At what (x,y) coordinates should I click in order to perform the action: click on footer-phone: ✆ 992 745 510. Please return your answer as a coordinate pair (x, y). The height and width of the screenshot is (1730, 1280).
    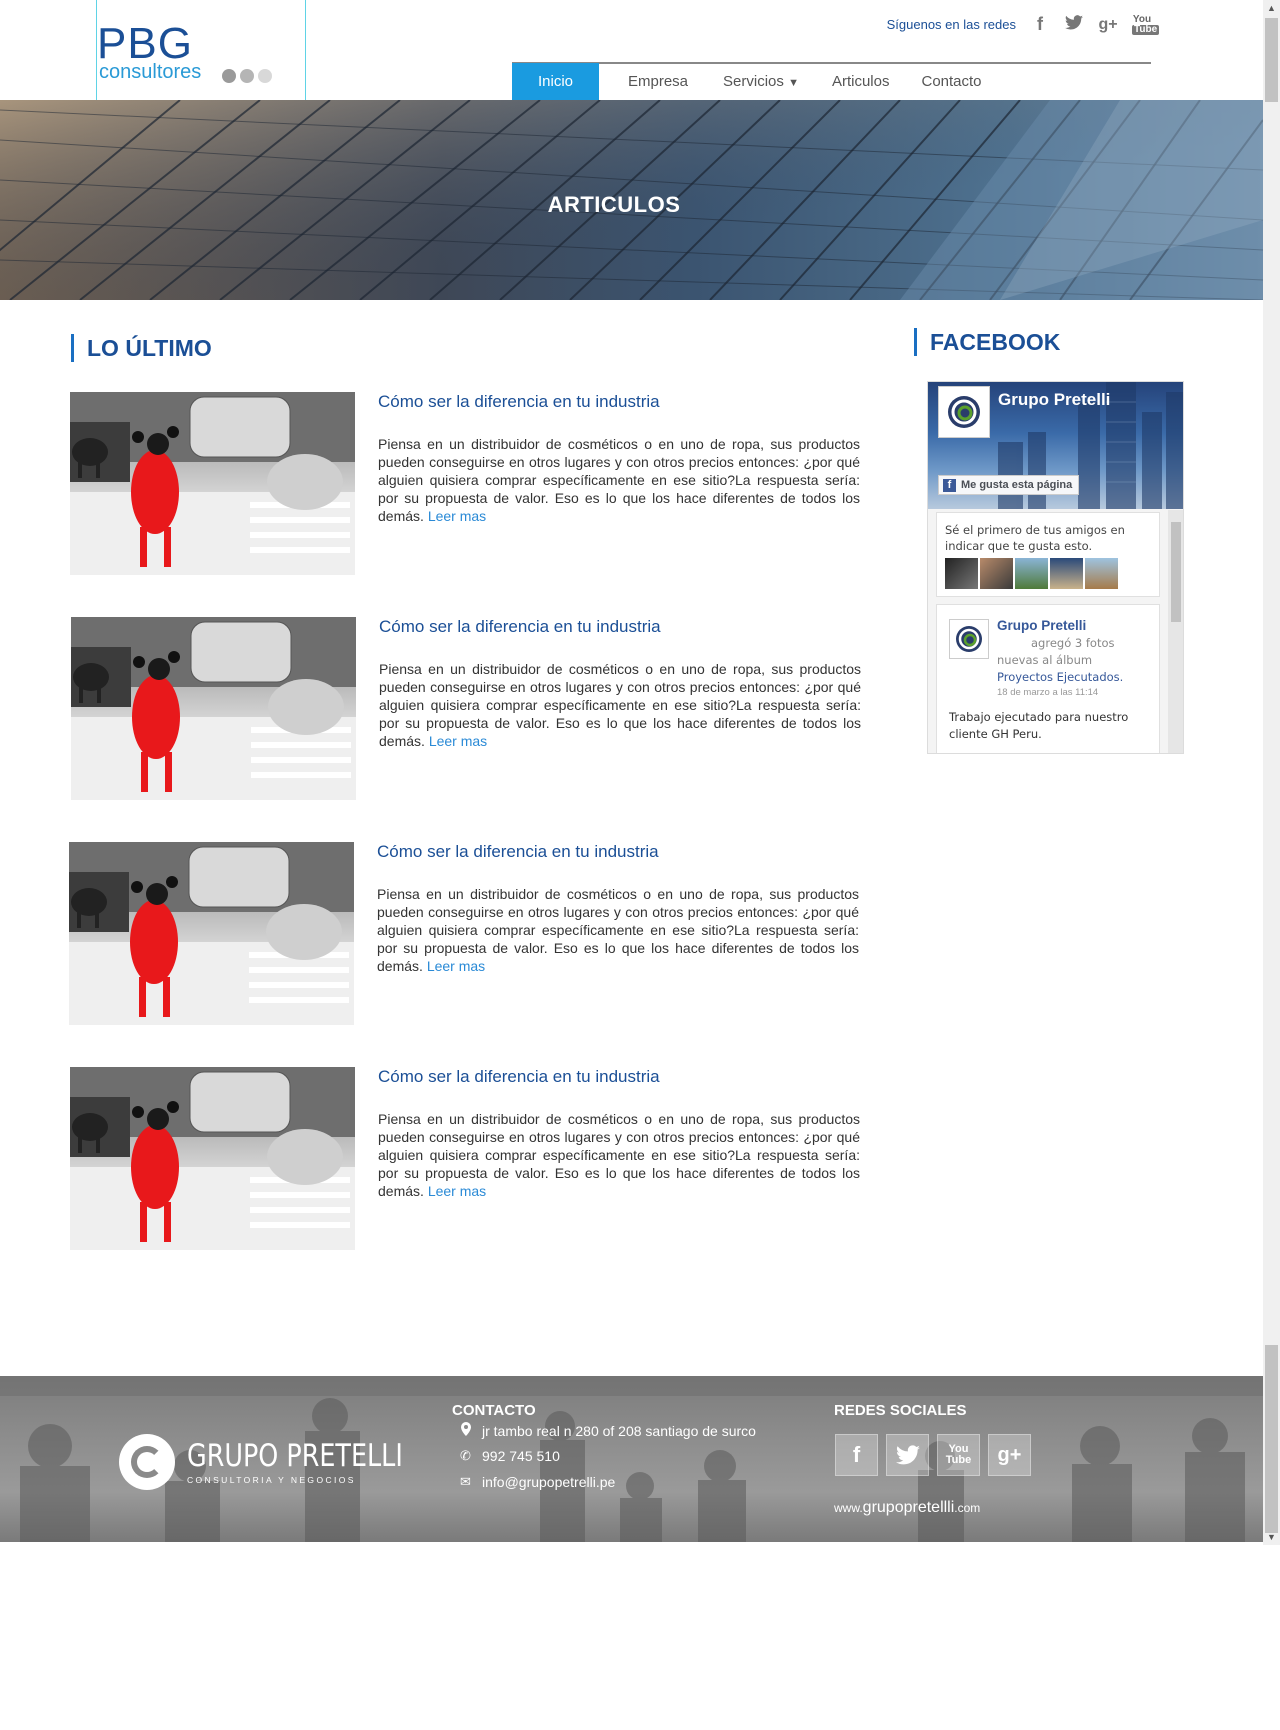
    Looking at the image, I should click on (510, 1456).